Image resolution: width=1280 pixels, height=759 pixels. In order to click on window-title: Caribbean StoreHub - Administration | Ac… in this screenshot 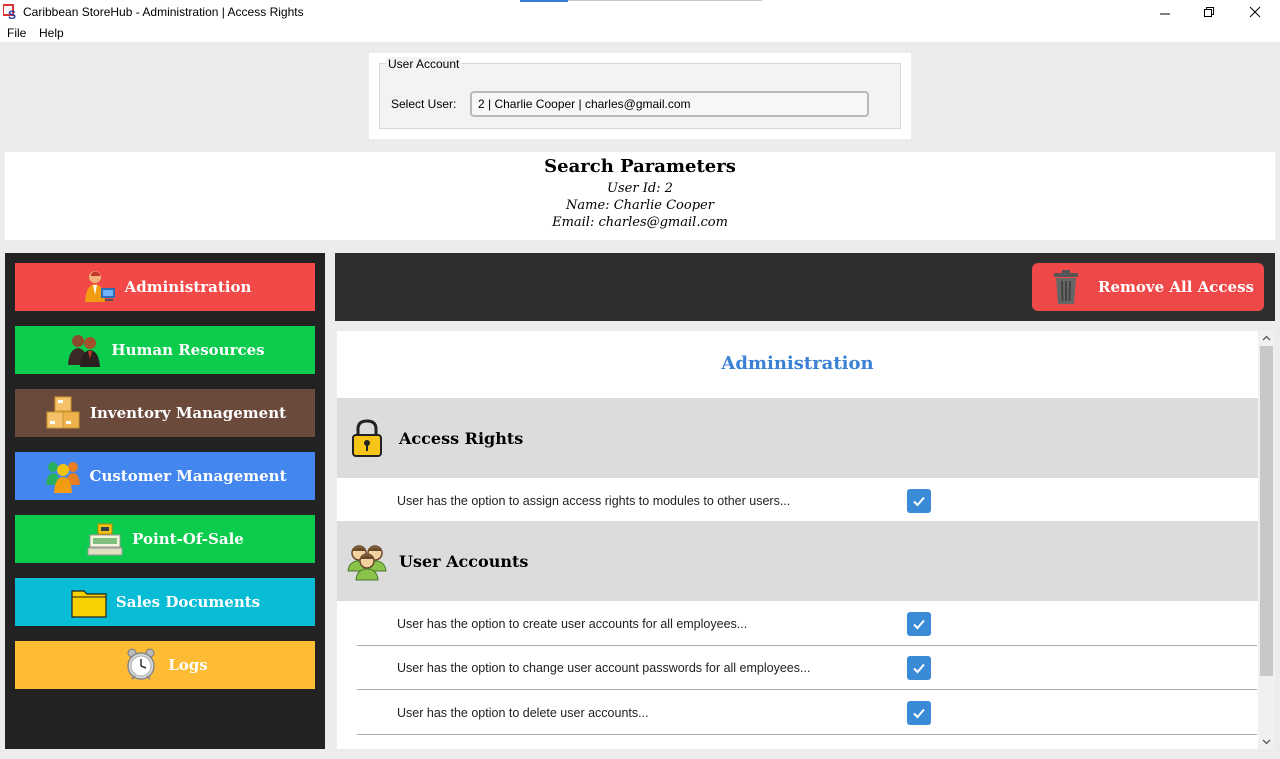, I will do `click(163, 12)`.